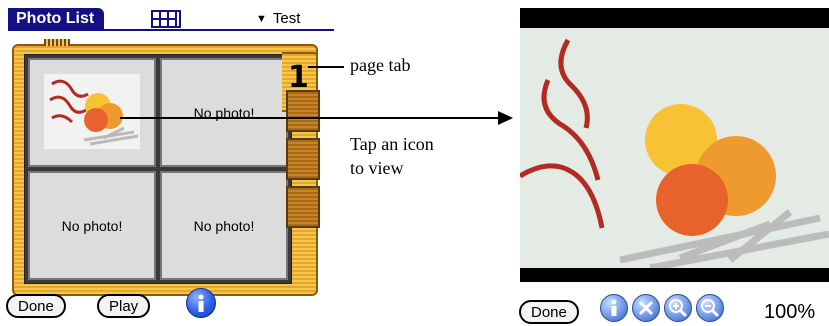 This screenshot has width=829, height=326. What do you see at coordinates (380, 65) in the screenshot?
I see `page-tab-annotation: page tab` at bounding box center [380, 65].